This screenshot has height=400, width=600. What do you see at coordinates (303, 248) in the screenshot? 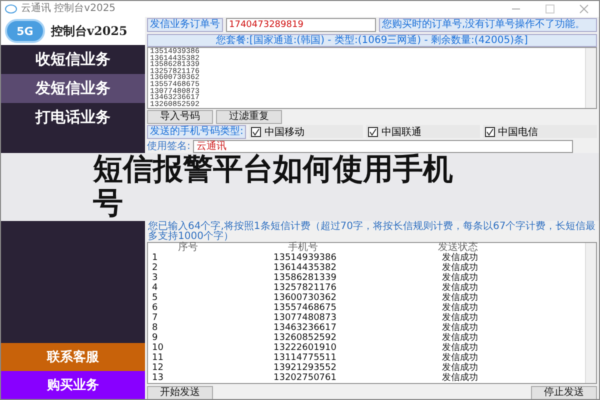
I see `column-header: 手机号` at bounding box center [303, 248].